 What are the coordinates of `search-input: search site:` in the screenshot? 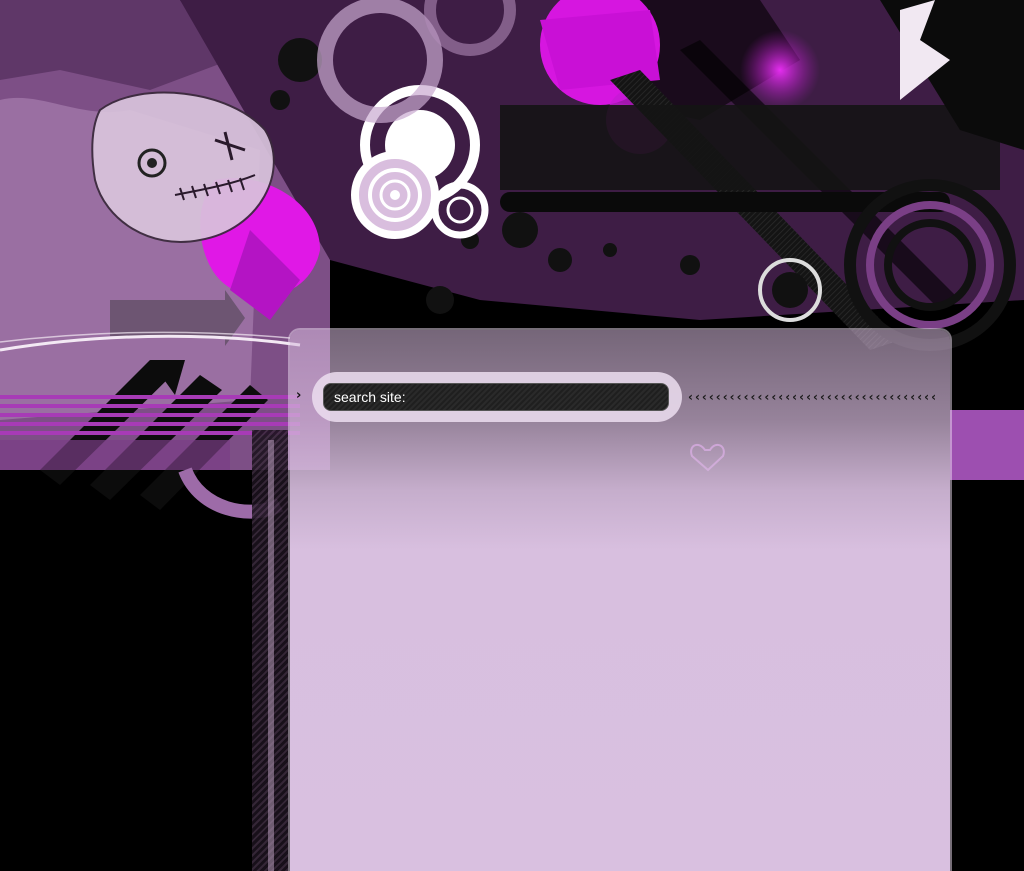 It's located at (496, 397).